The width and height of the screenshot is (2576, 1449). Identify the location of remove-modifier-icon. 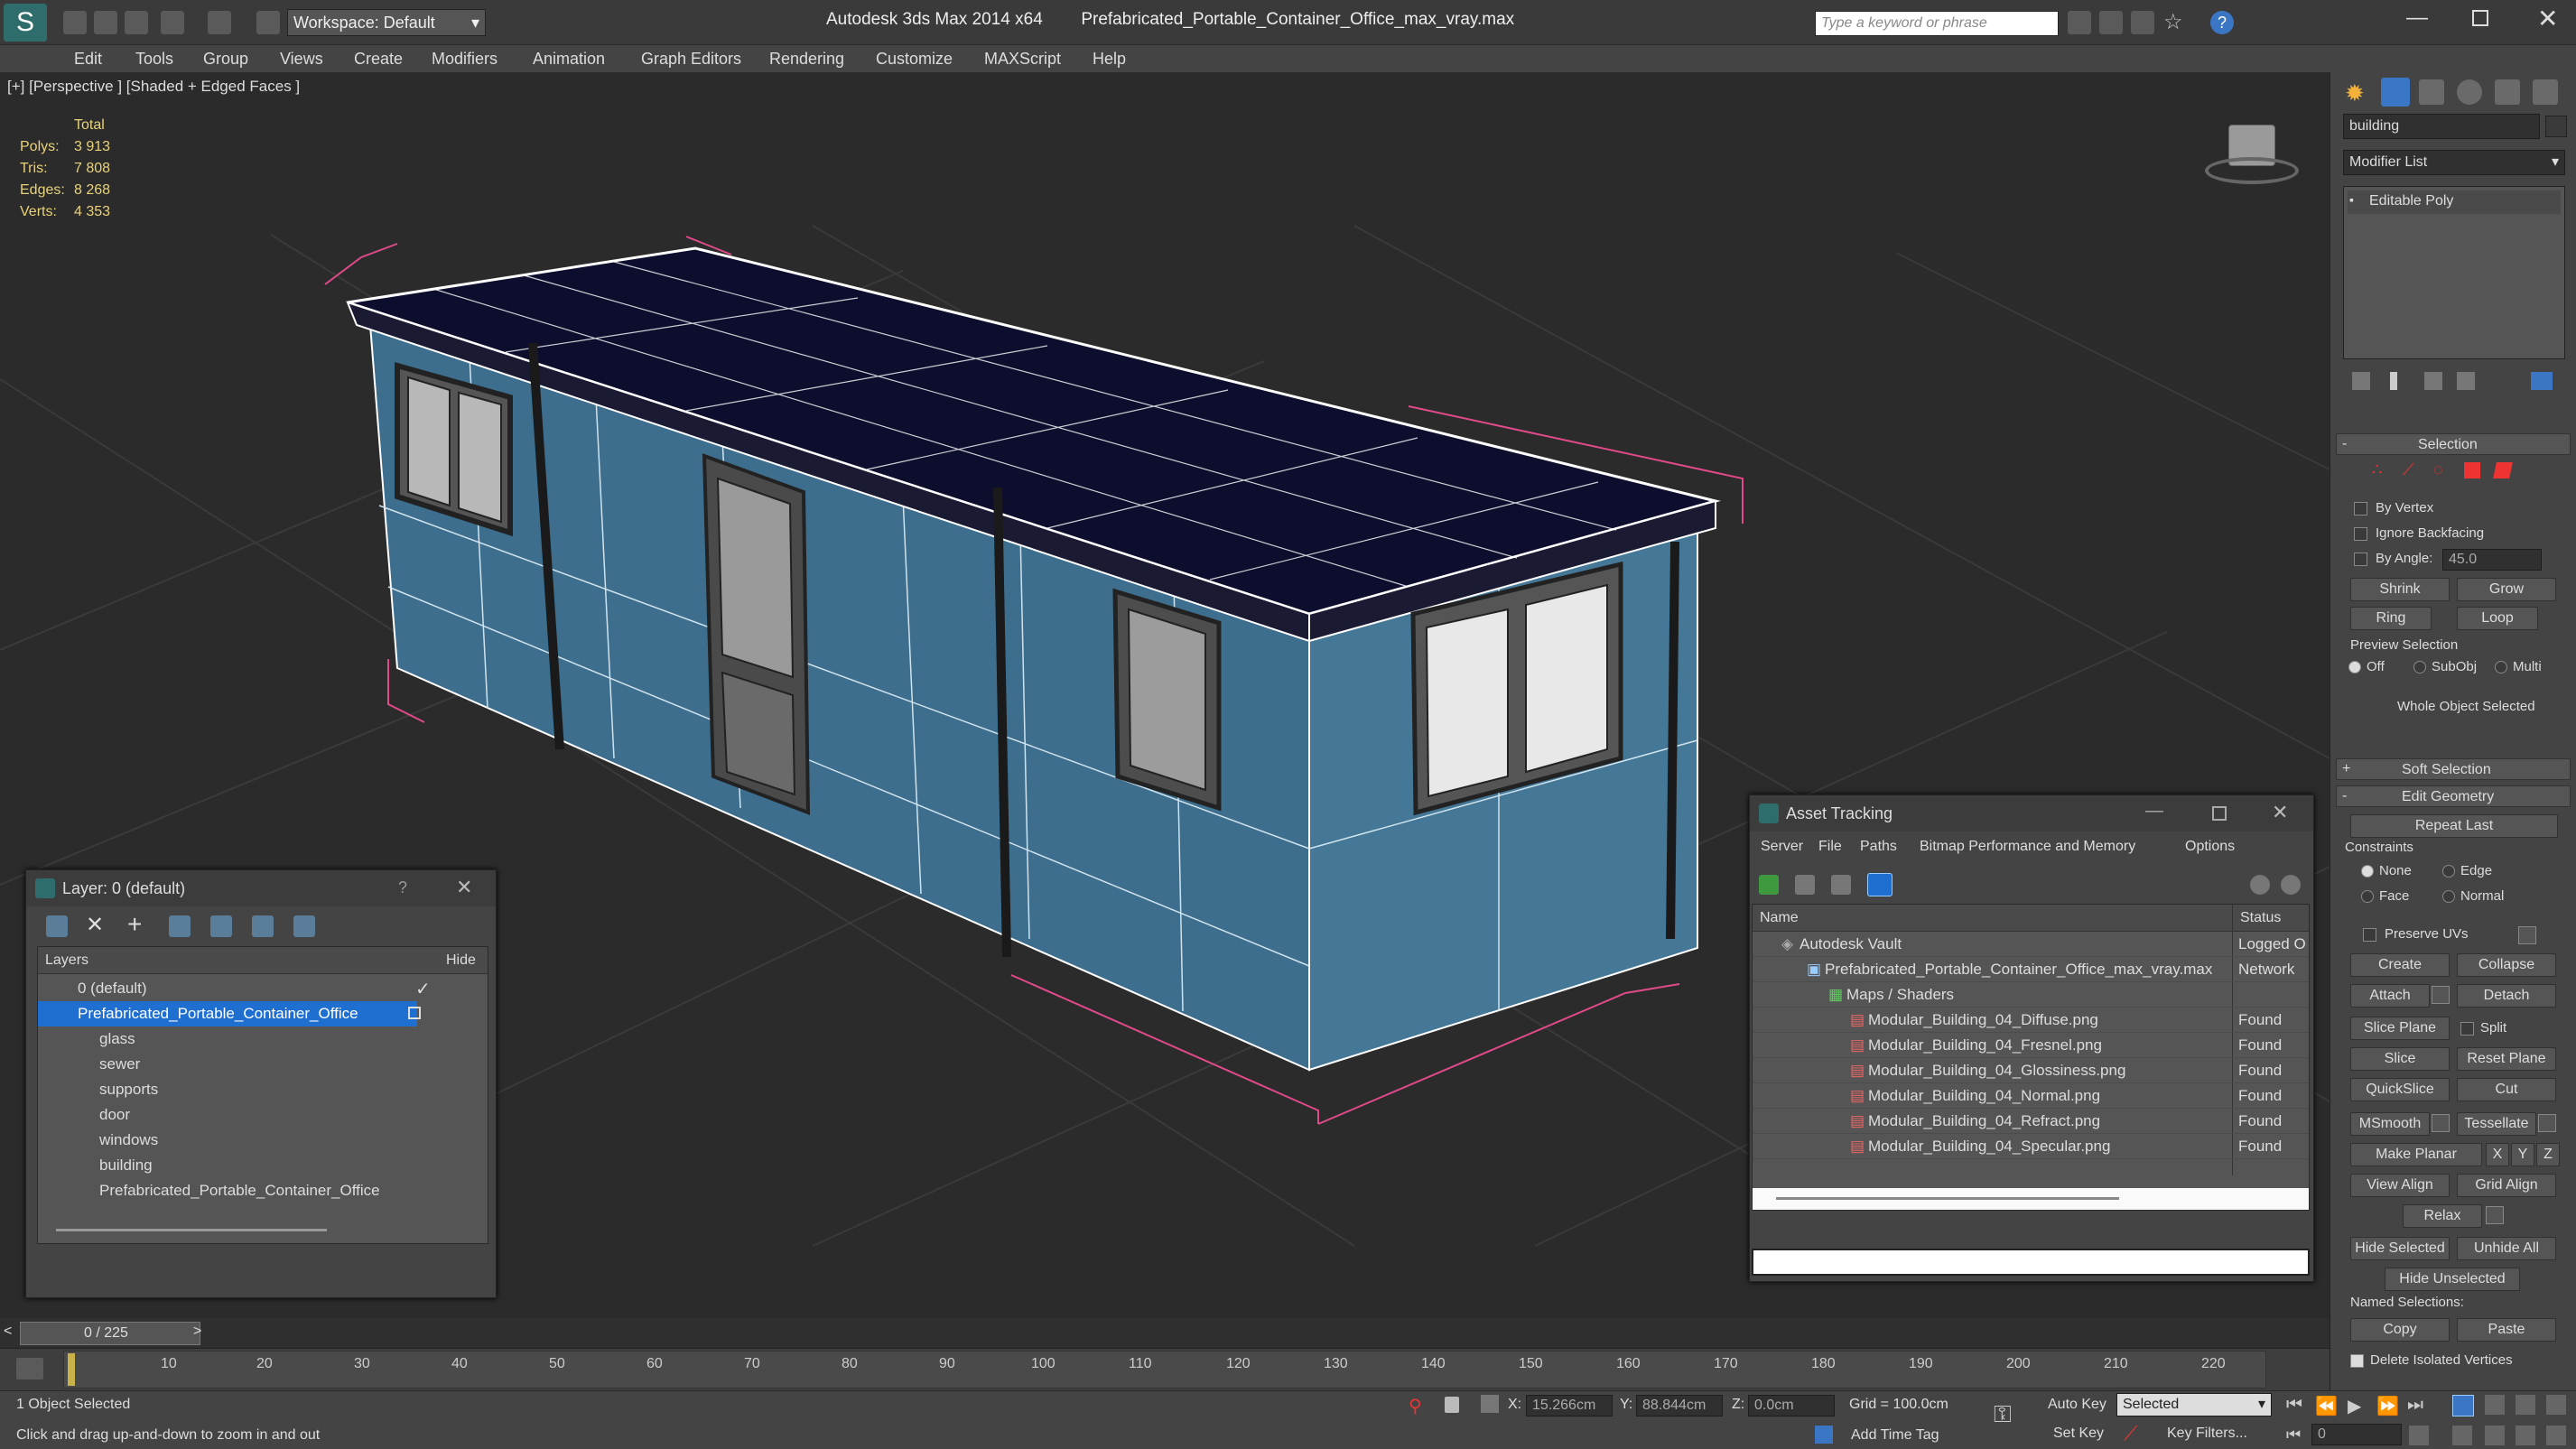
(2466, 381).